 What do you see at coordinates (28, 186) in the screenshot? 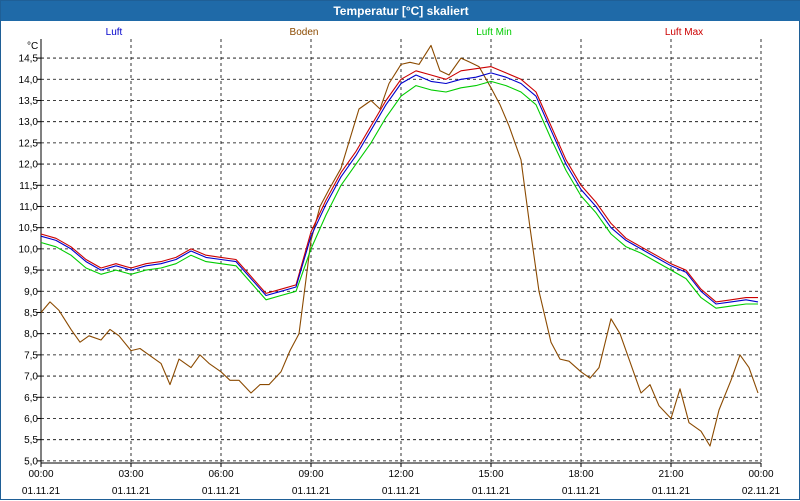
I see `y-tick-label: 11,5` at bounding box center [28, 186].